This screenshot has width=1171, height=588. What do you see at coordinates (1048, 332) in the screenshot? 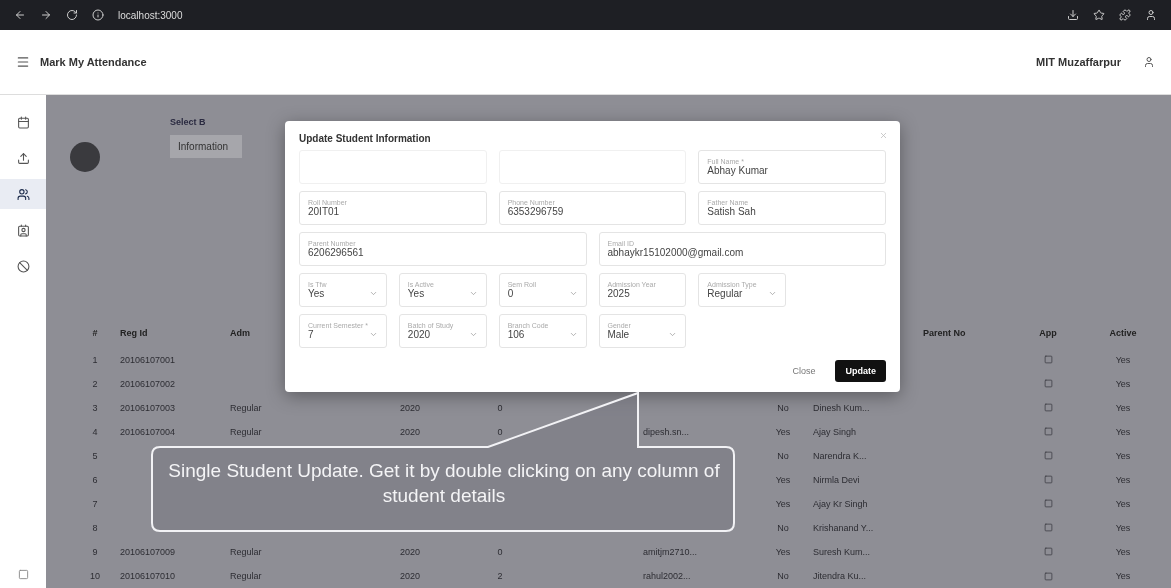
I see `column-header: App` at bounding box center [1048, 332].